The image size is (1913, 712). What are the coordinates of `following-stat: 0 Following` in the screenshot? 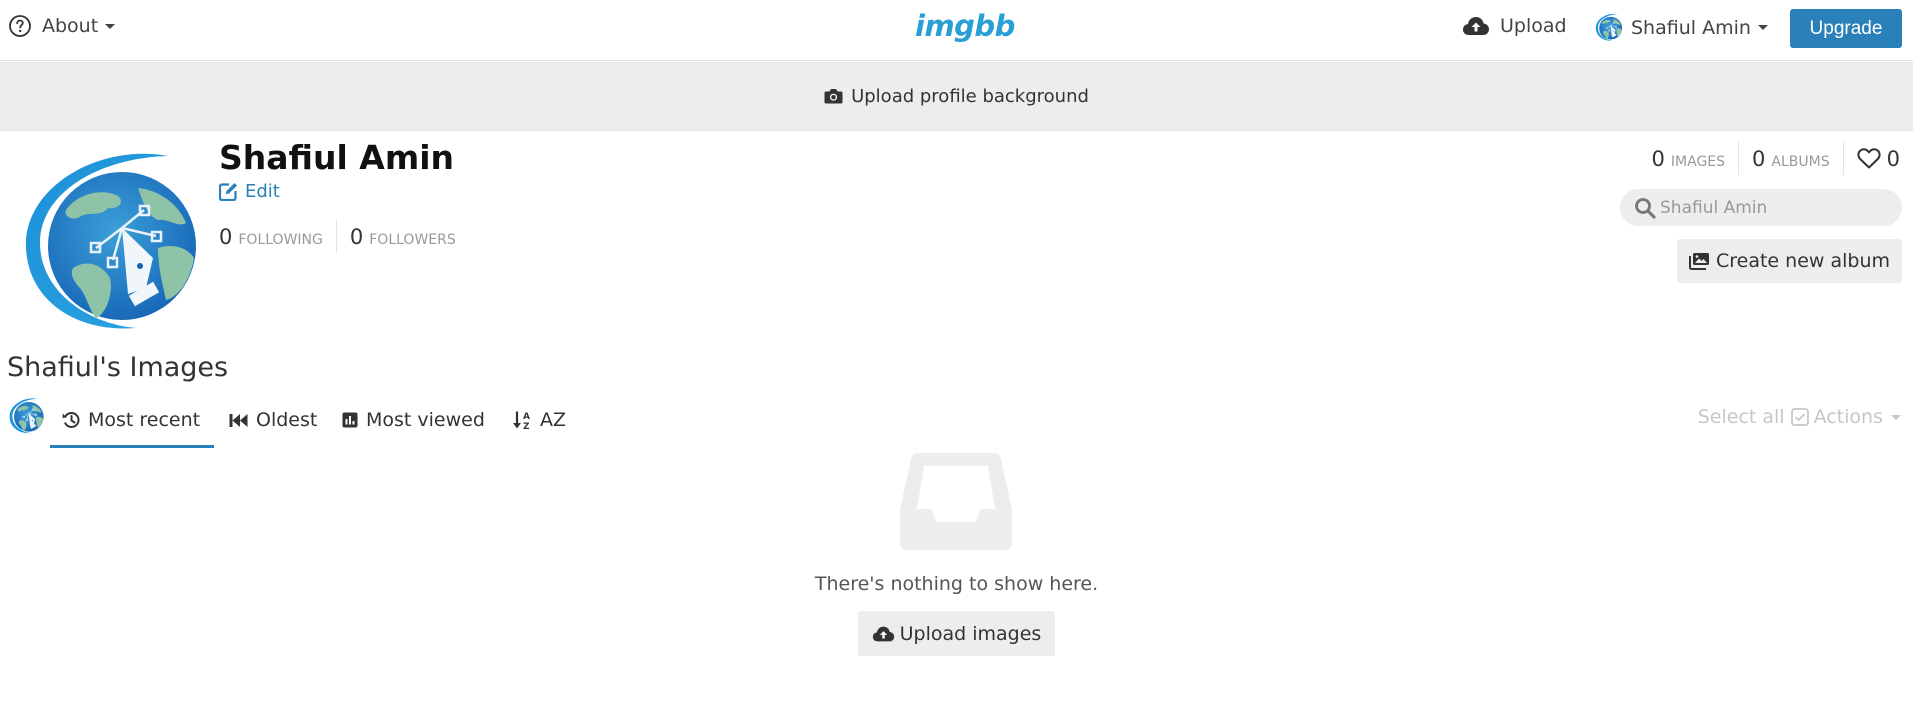 It's located at (271, 237).